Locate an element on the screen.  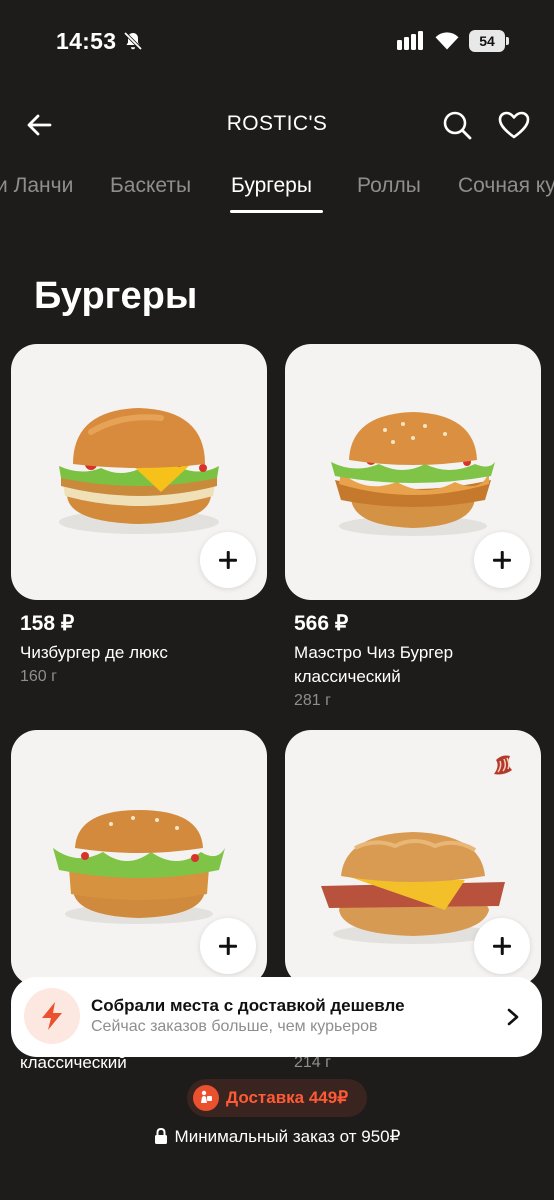
tab-juicy-chicken: Сочная ку is located at coordinates (506, 186).